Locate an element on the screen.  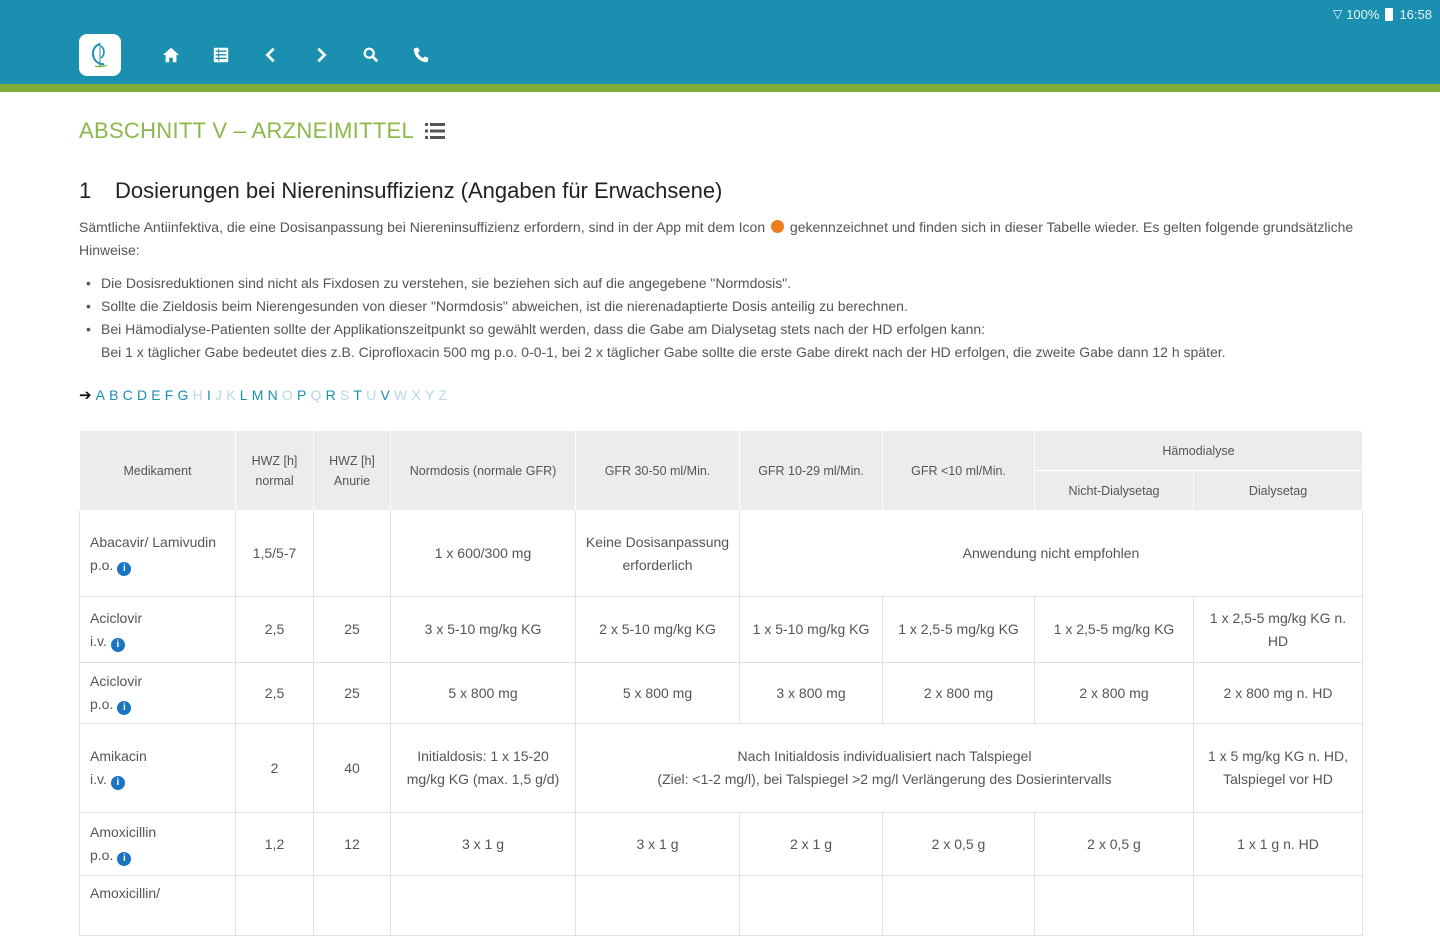
hwz-normal-cell: 2,5 is located at coordinates (274, 693).